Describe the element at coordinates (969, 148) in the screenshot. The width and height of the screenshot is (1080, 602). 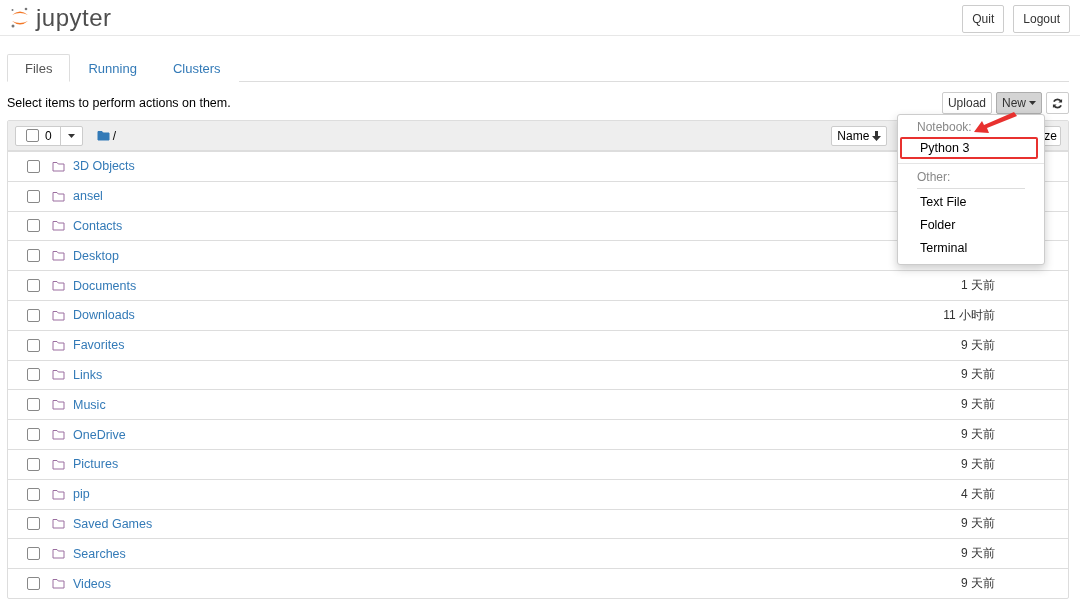
I see `menu-item: Python 3` at that location.